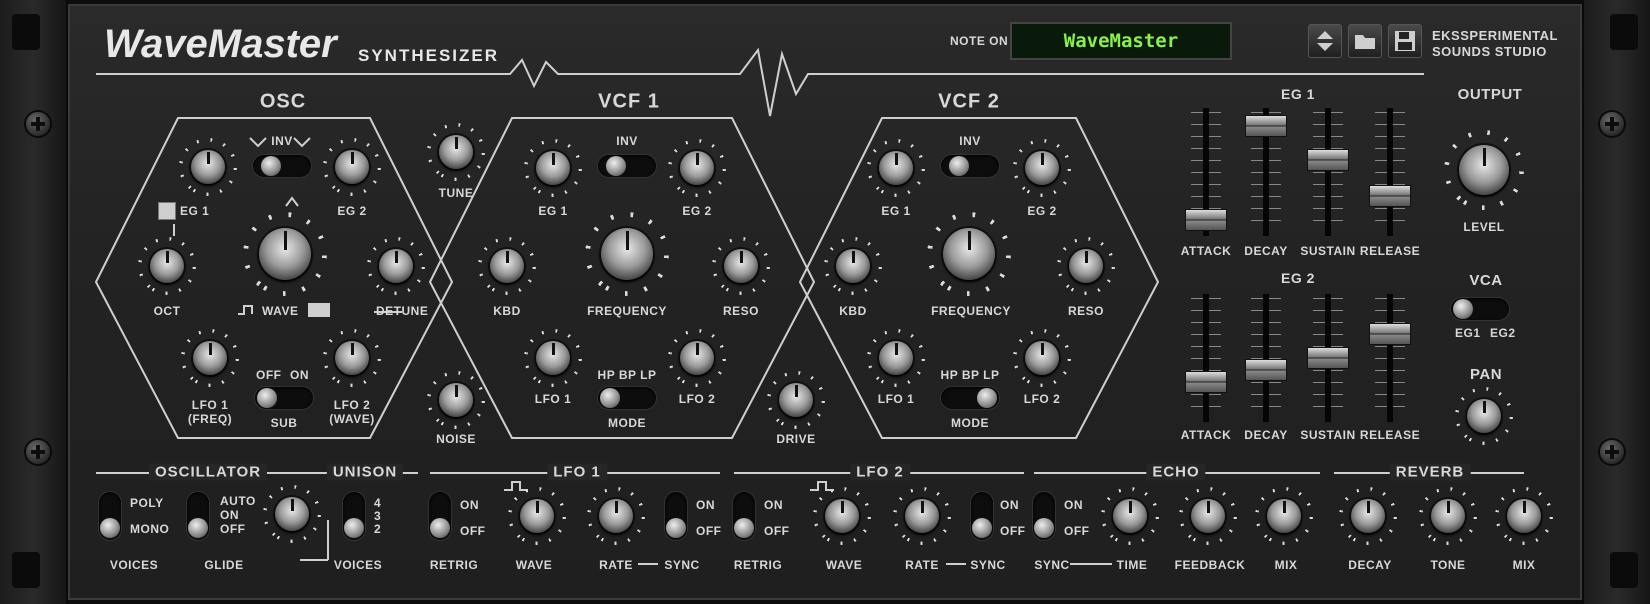  Describe the element at coordinates (1370, 565) in the screenshot. I see `reverb-decay-label: DECAY` at that location.